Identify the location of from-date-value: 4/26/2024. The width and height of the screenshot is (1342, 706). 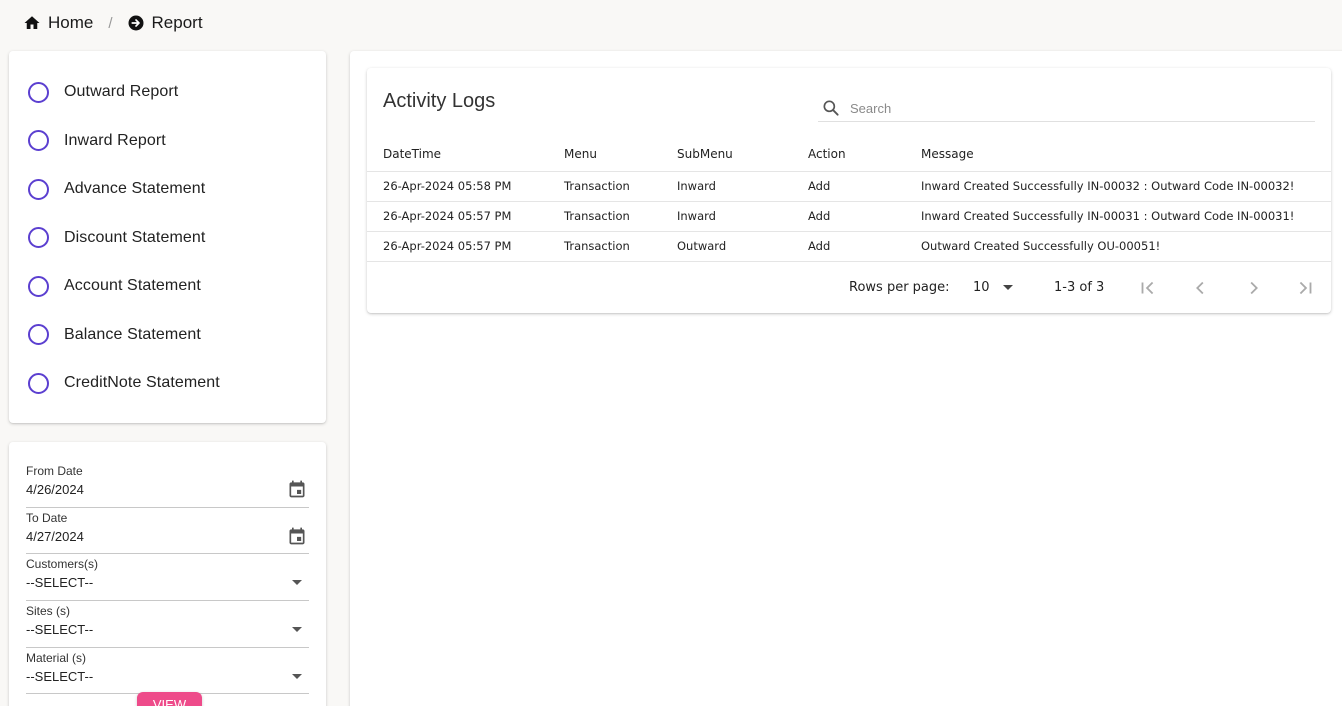
(55, 489).